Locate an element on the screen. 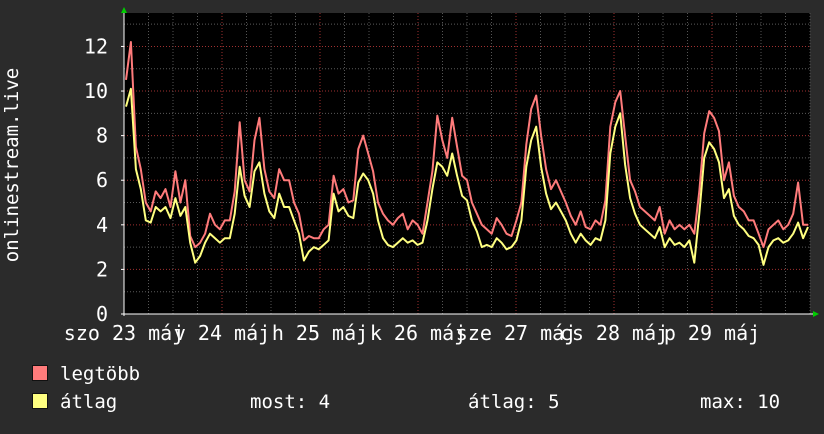  stat-now: most: 4 is located at coordinates (290, 402).